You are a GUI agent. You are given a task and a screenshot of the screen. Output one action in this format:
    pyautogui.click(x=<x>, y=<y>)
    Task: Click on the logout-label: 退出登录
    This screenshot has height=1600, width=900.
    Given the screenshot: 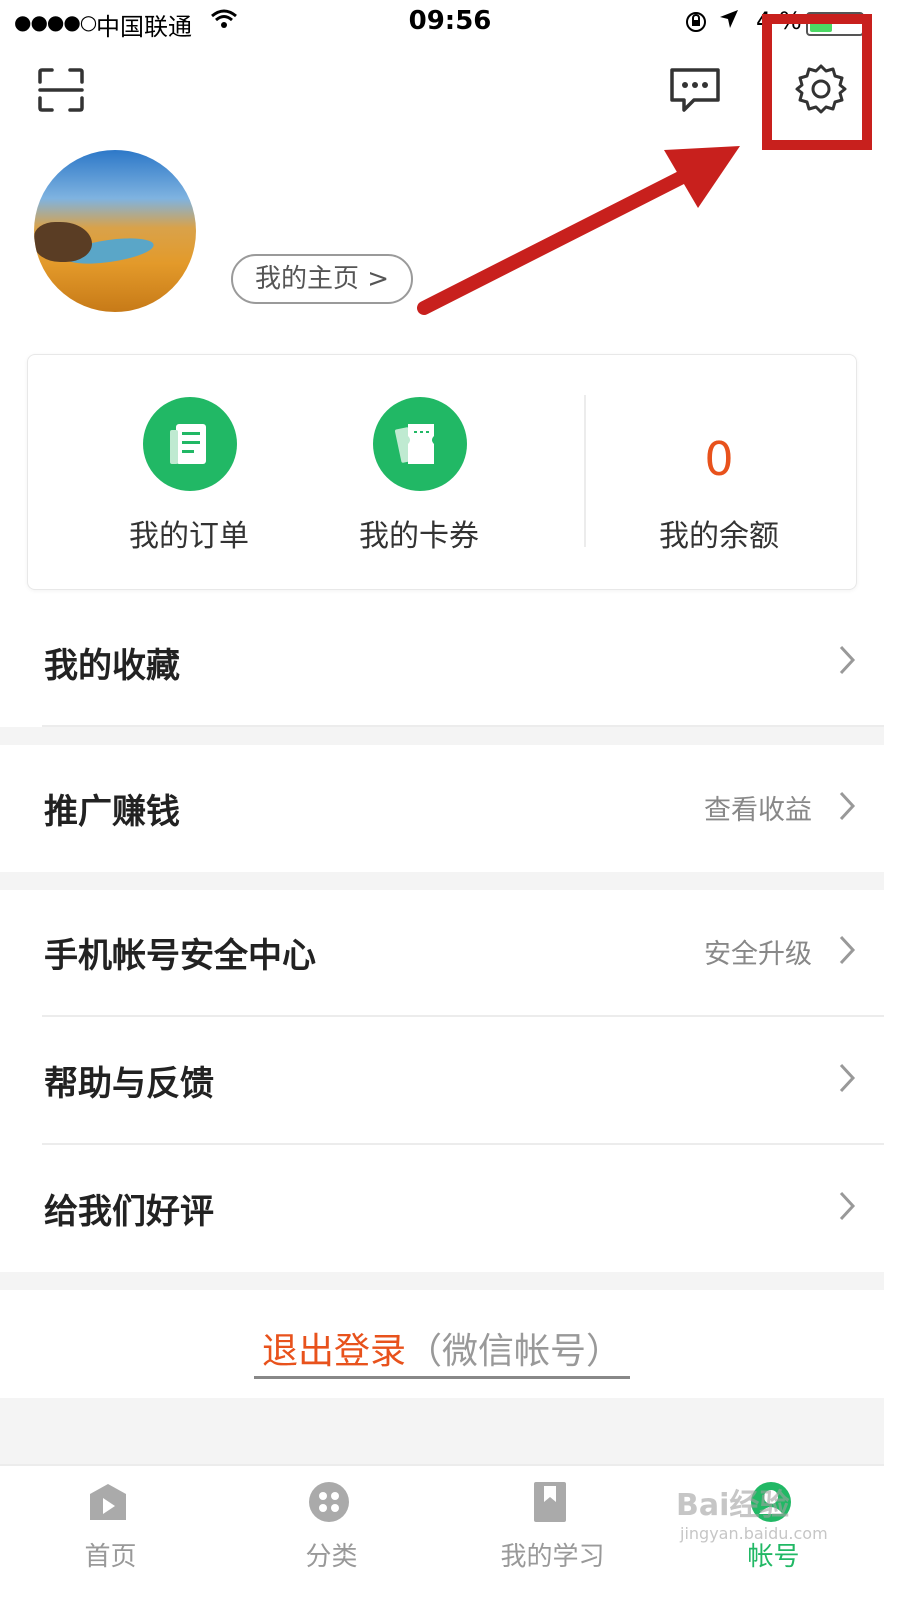 What is the action you would take?
    pyautogui.click(x=333, y=1351)
    